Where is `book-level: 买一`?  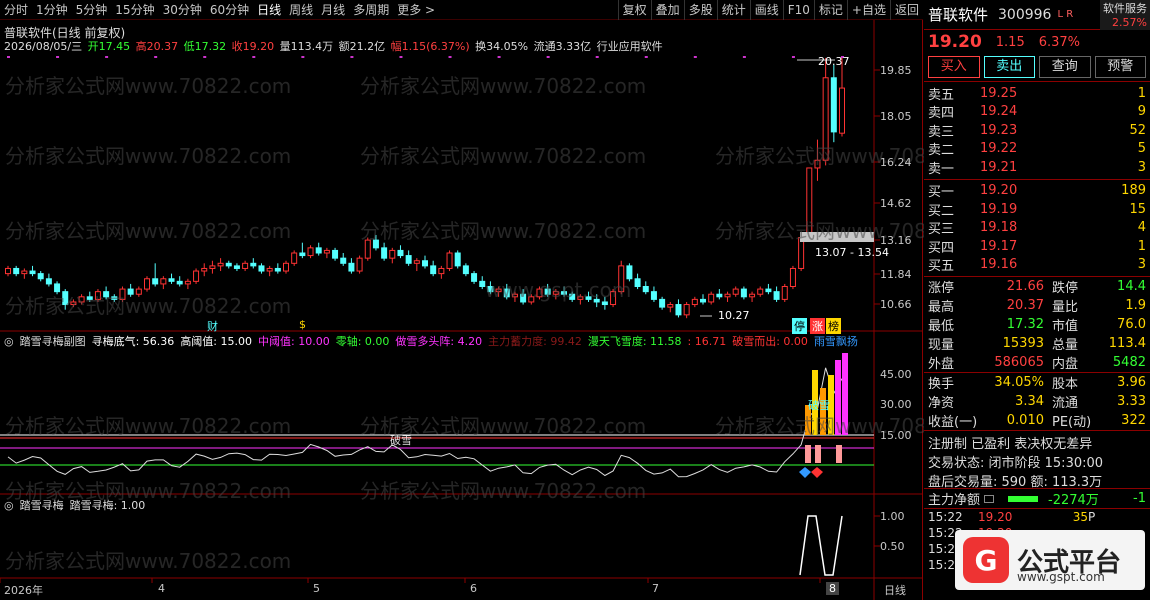 book-level: 买一 is located at coordinates (941, 193).